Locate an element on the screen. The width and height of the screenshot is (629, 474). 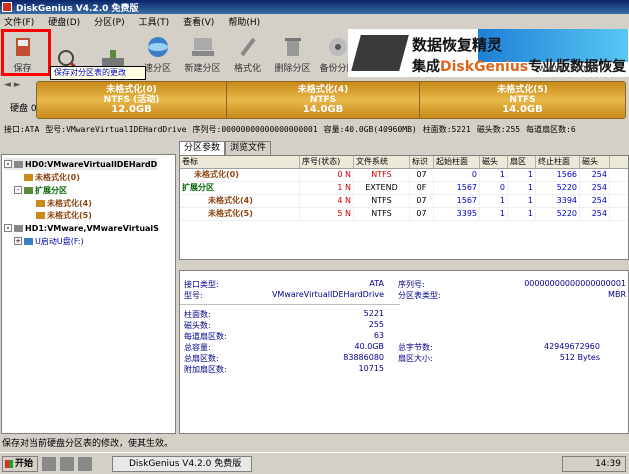
partition-block: 未格式化(5) NTFS 14.0GB is located at coordinates (522, 100).